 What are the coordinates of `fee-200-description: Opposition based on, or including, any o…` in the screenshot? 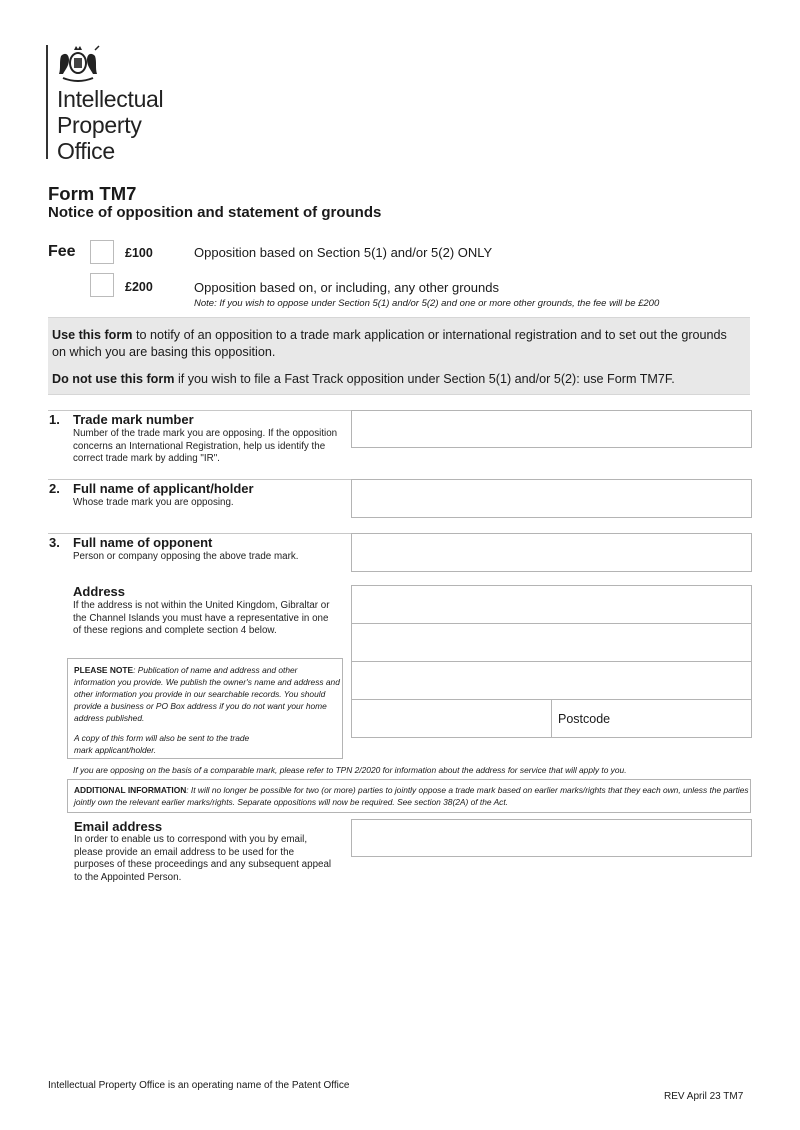 It's located at (346, 287).